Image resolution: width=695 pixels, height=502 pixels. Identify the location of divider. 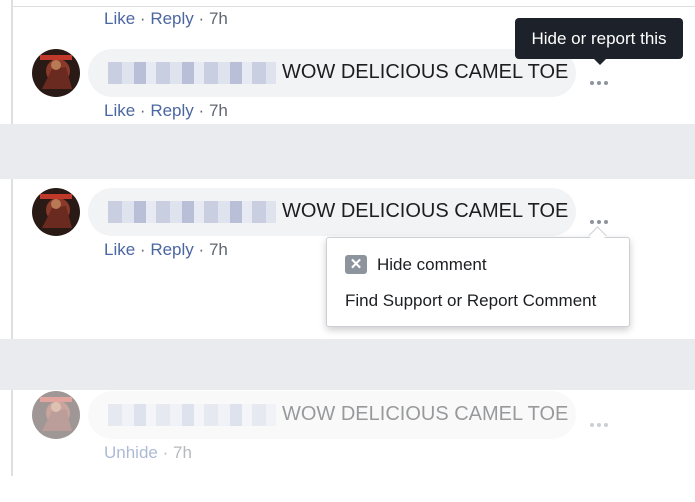
(353, 6).